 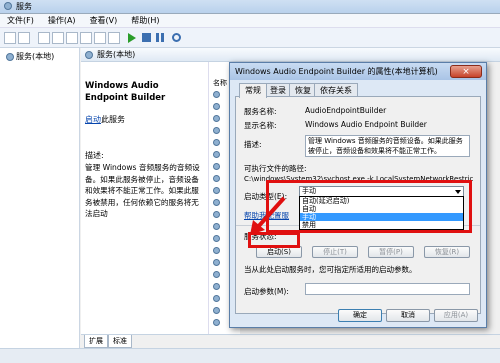 What do you see at coordinates (58, 38) in the screenshot?
I see `properties-icon` at bounding box center [58, 38].